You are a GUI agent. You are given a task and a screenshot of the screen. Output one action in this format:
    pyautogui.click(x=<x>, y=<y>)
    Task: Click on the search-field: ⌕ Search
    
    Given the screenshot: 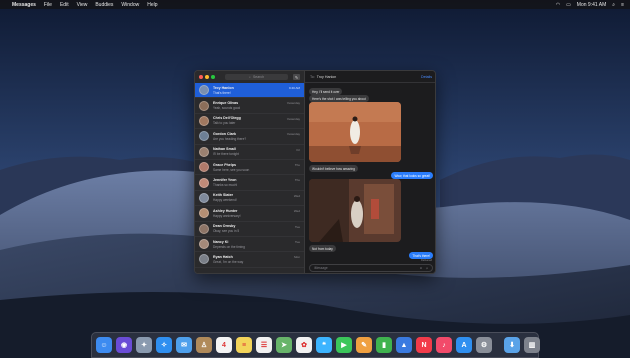 What is the action you would take?
    pyautogui.click(x=256, y=77)
    